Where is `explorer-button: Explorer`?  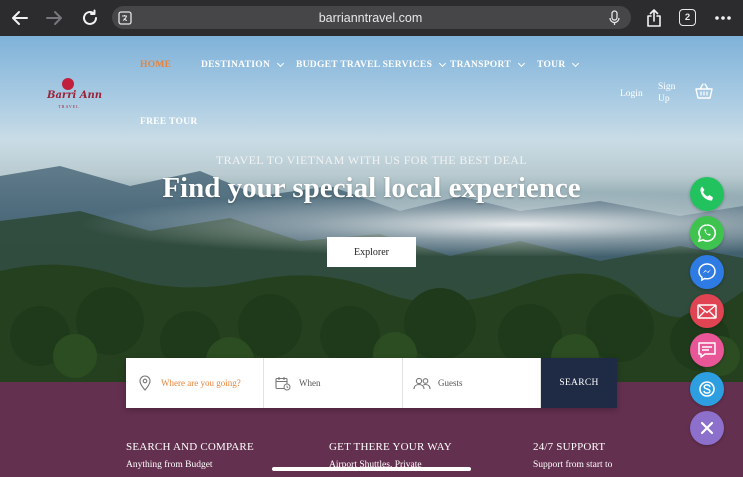 explorer-button: Explorer is located at coordinates (371, 252).